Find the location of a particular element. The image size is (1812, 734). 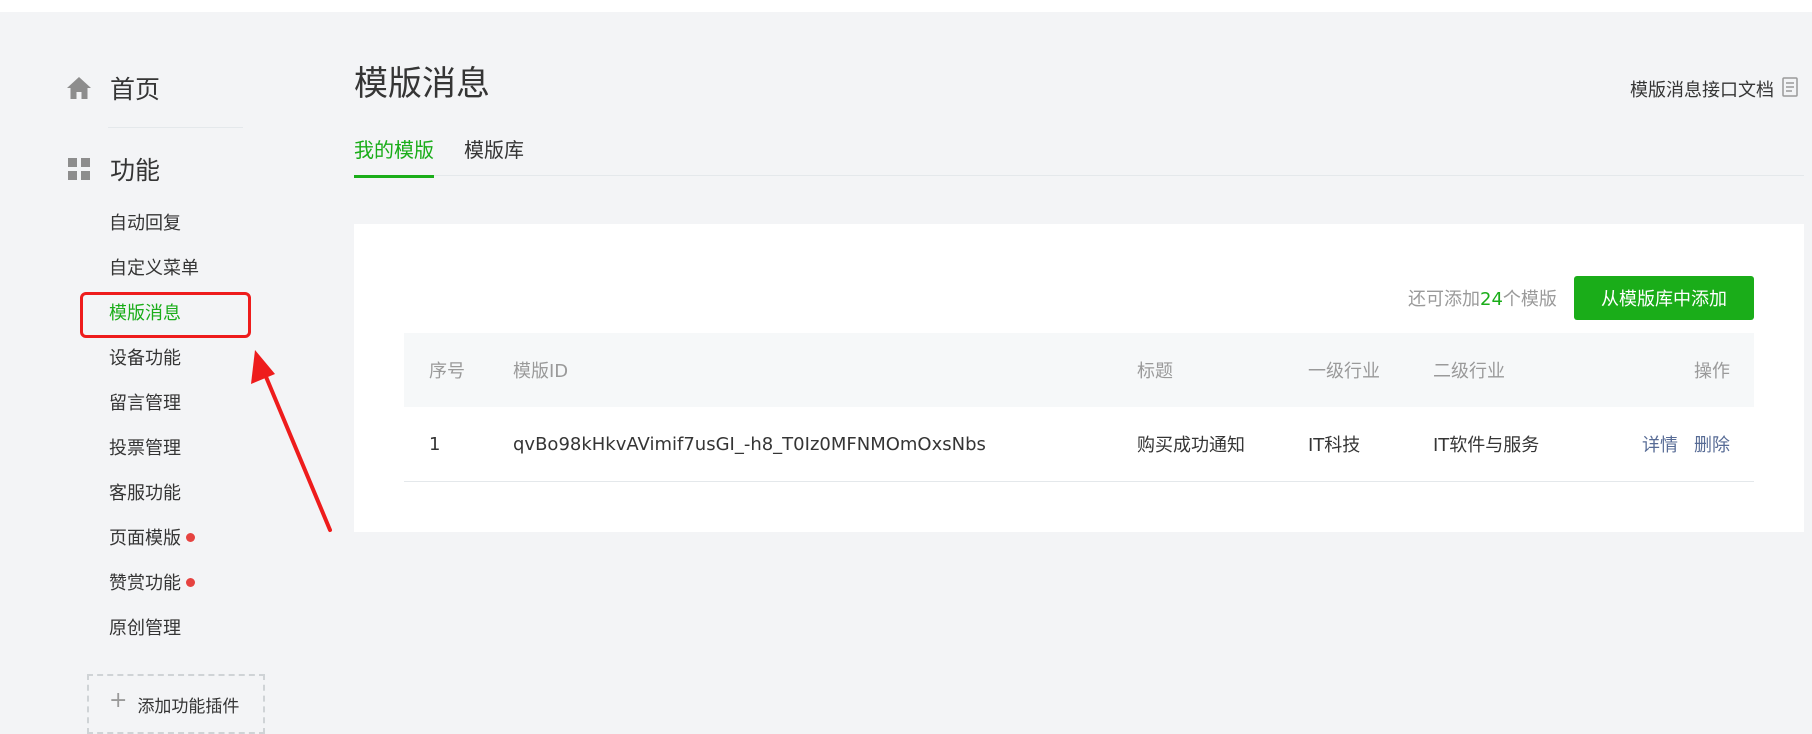

sidebar-item-page-template: 页面模版 is located at coordinates (152, 537).